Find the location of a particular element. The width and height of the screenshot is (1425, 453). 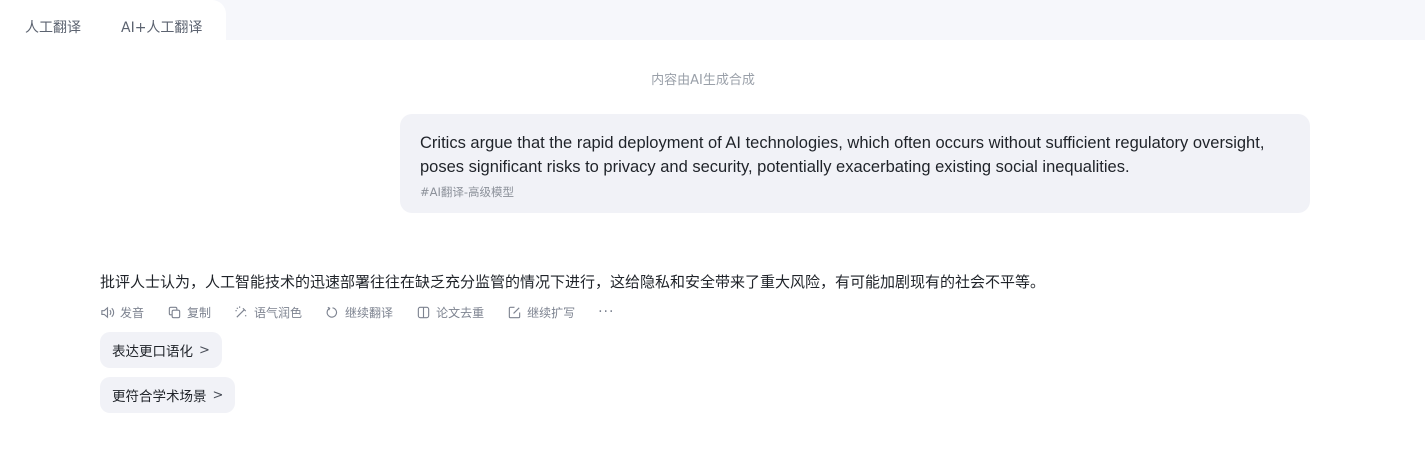

more-options-button: ··· is located at coordinates (606, 312).